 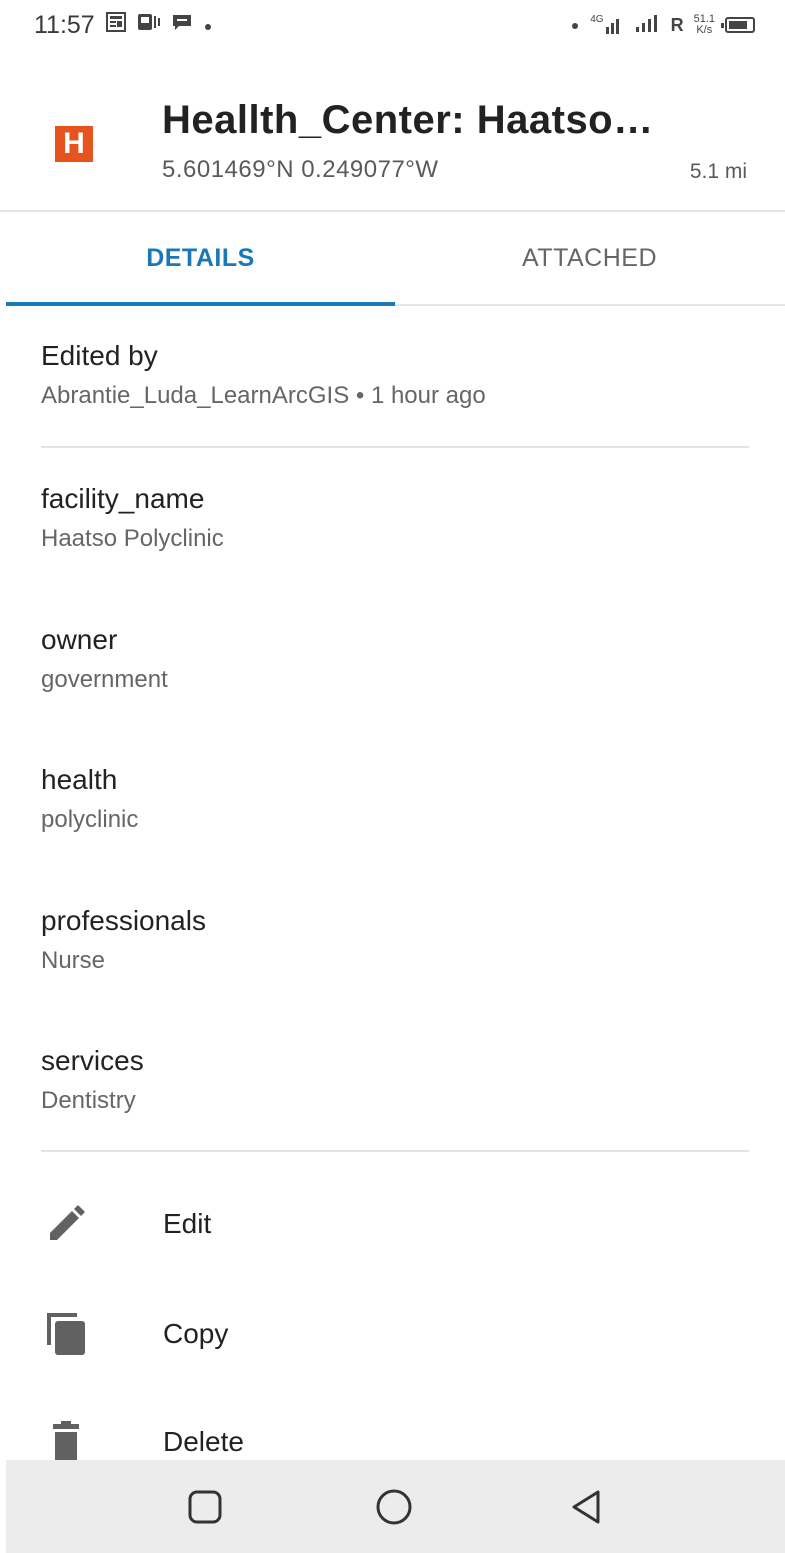 What do you see at coordinates (394, 1510) in the screenshot?
I see `home-icon` at bounding box center [394, 1510].